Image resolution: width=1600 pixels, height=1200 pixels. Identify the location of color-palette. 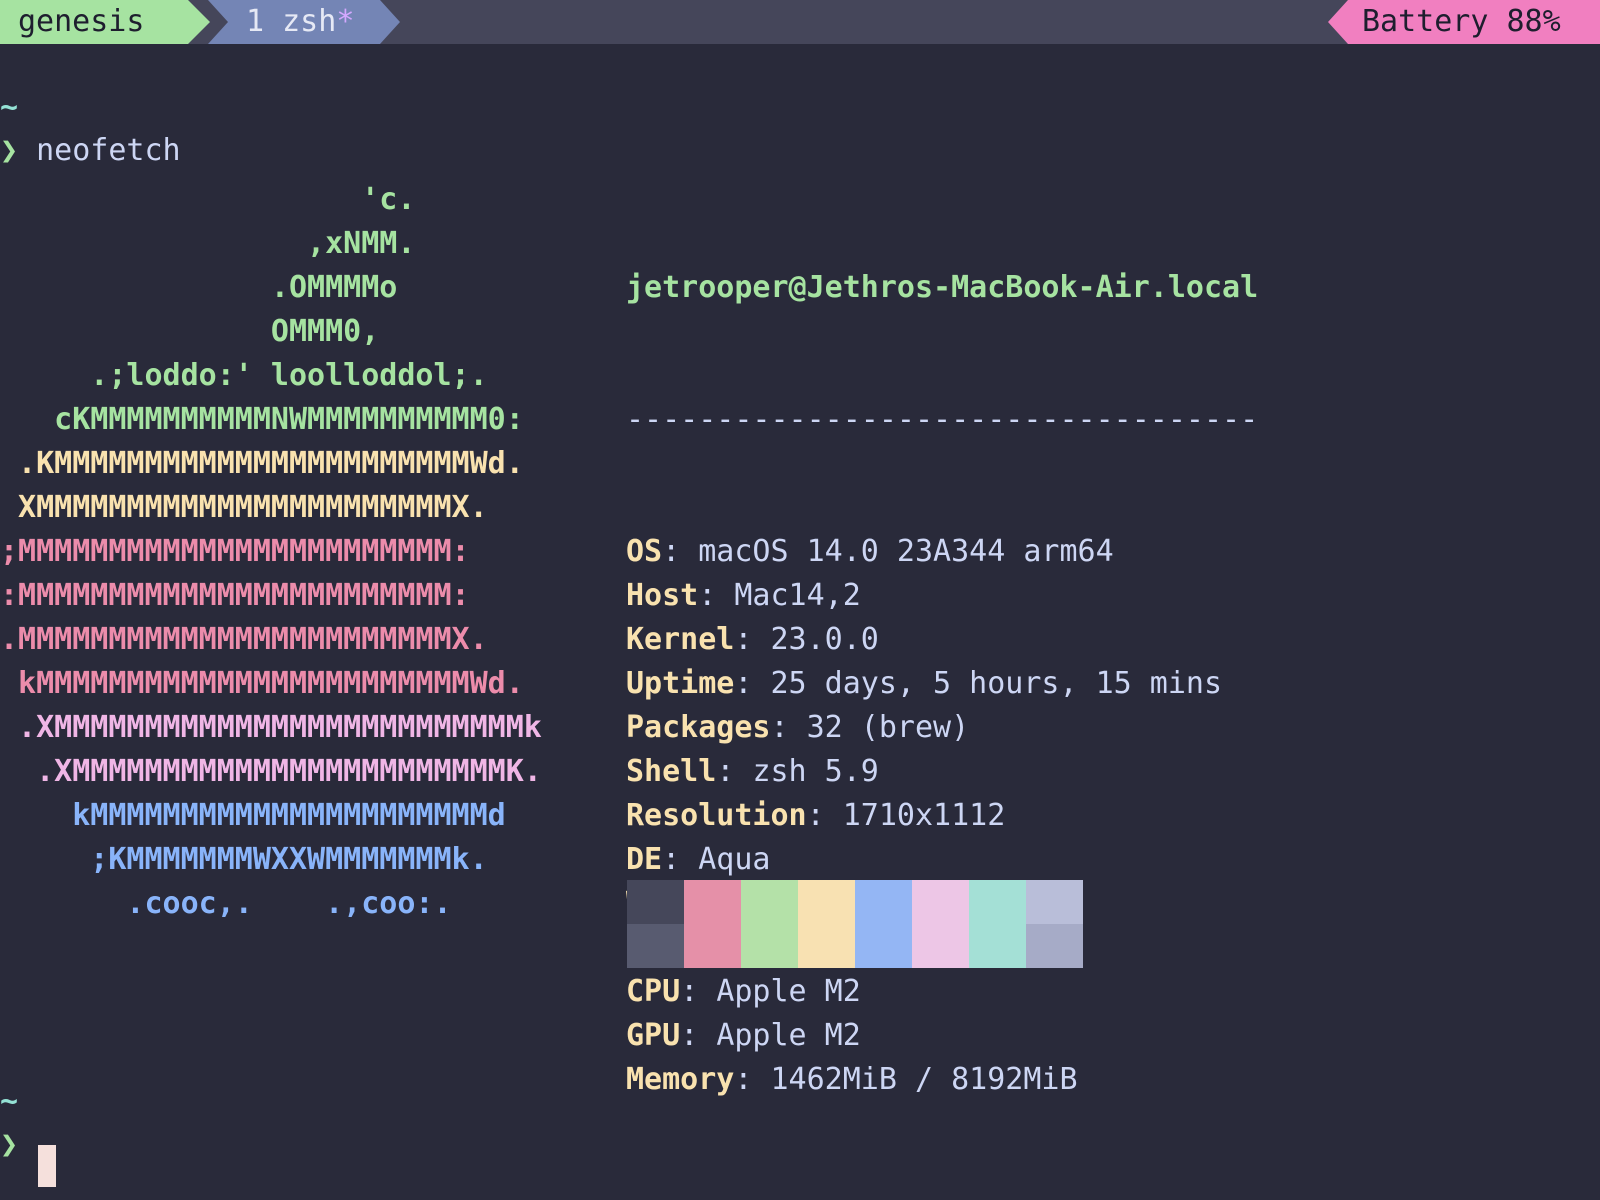
(855, 924).